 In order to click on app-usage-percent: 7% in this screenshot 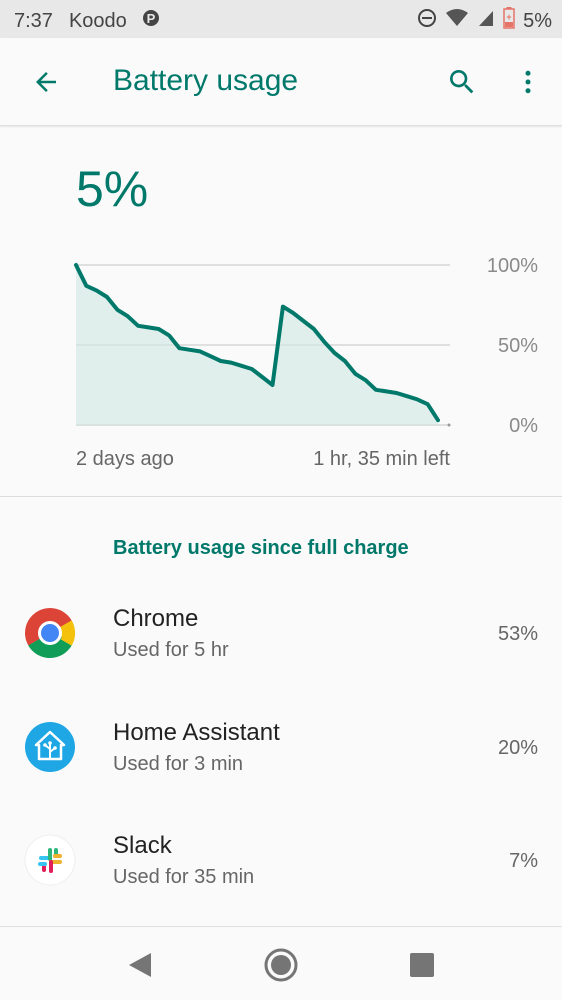, I will do `click(523, 861)`.